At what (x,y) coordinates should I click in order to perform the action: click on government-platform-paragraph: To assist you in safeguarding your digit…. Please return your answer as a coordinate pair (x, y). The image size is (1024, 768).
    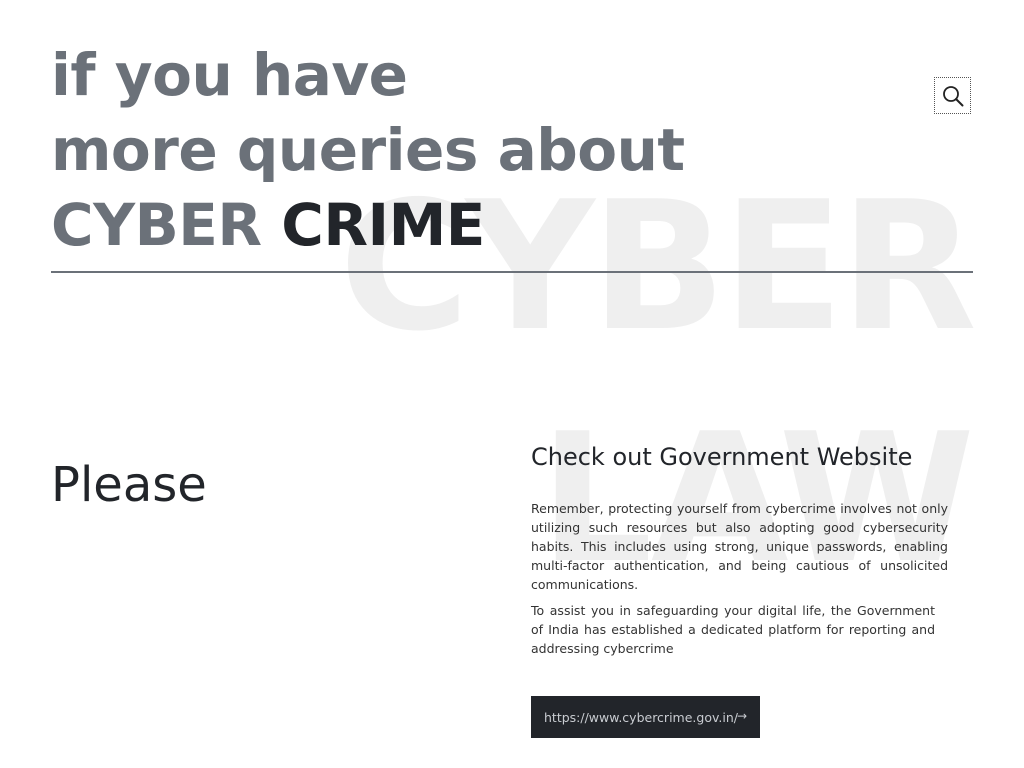
    Looking at the image, I should click on (733, 629).